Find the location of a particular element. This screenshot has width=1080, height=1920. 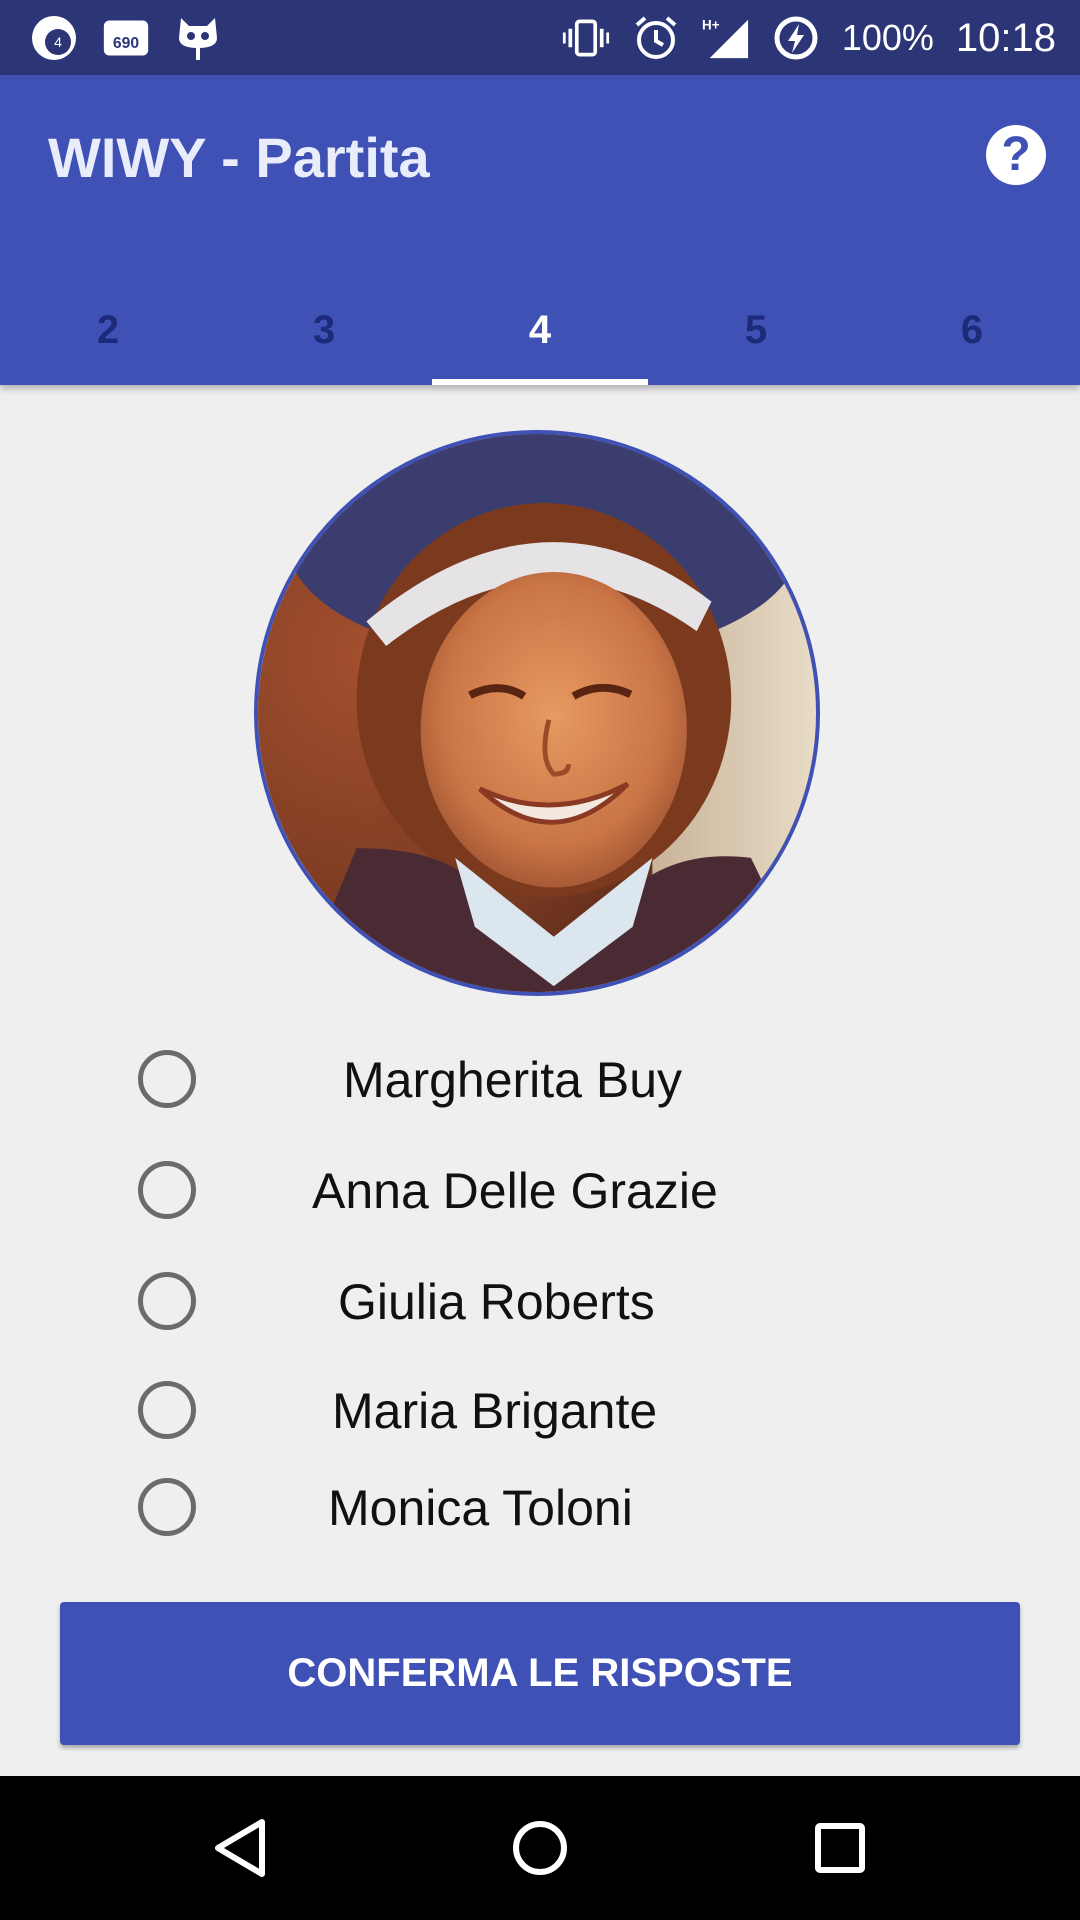

recents-button is located at coordinates (840, 1848).